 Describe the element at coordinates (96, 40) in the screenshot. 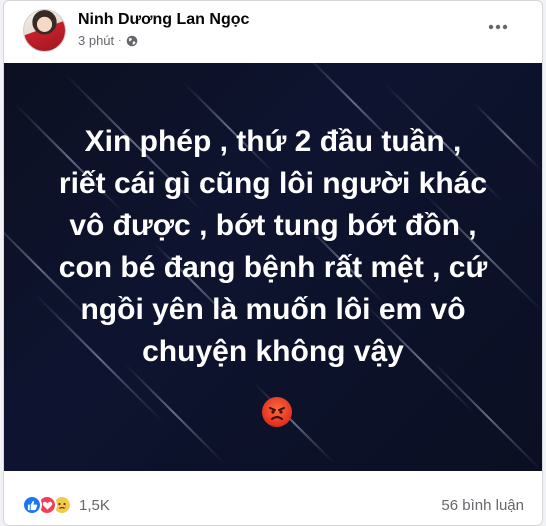

I see `post-time: 3 phút` at that location.